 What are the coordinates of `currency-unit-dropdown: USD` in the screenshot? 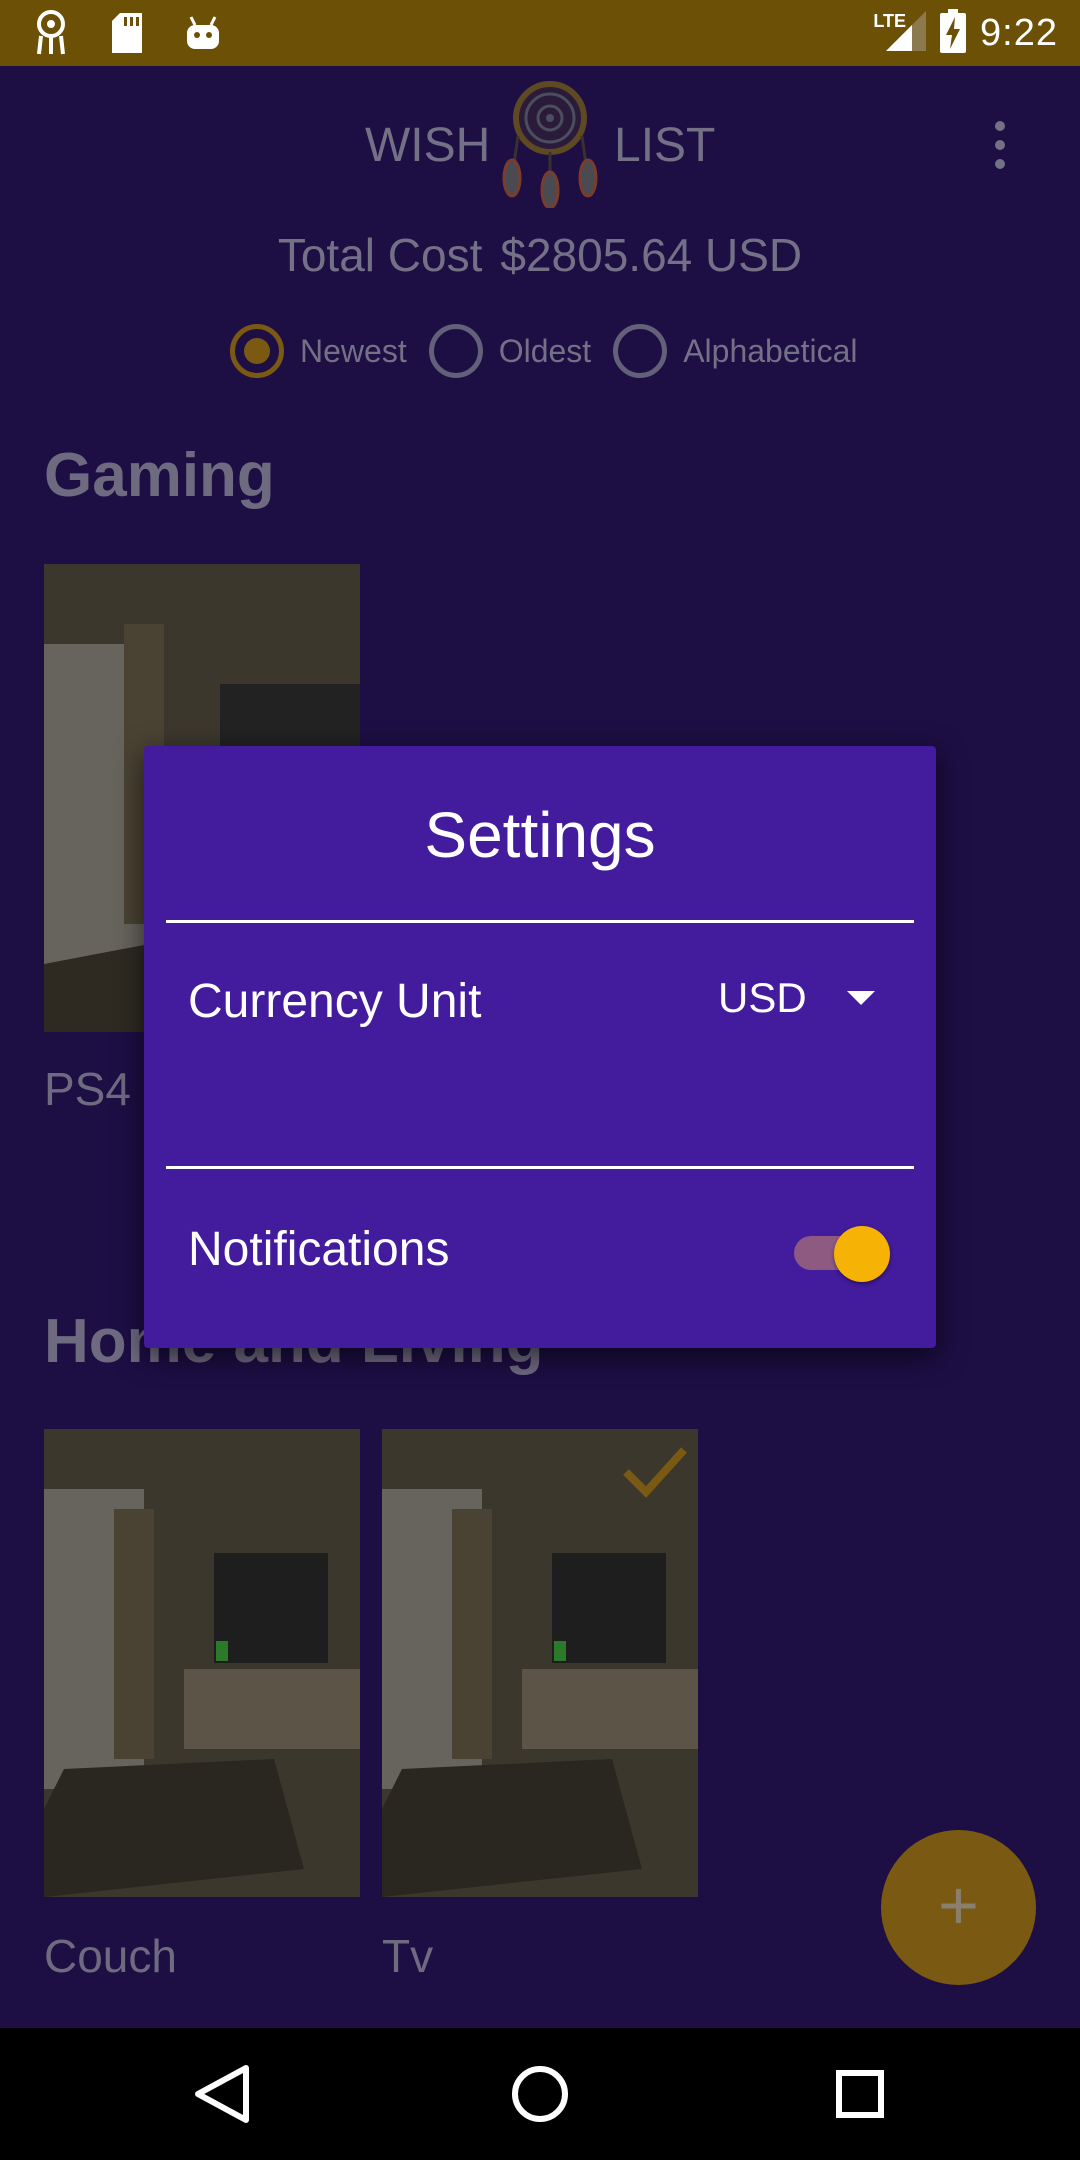 It's located at (796, 998).